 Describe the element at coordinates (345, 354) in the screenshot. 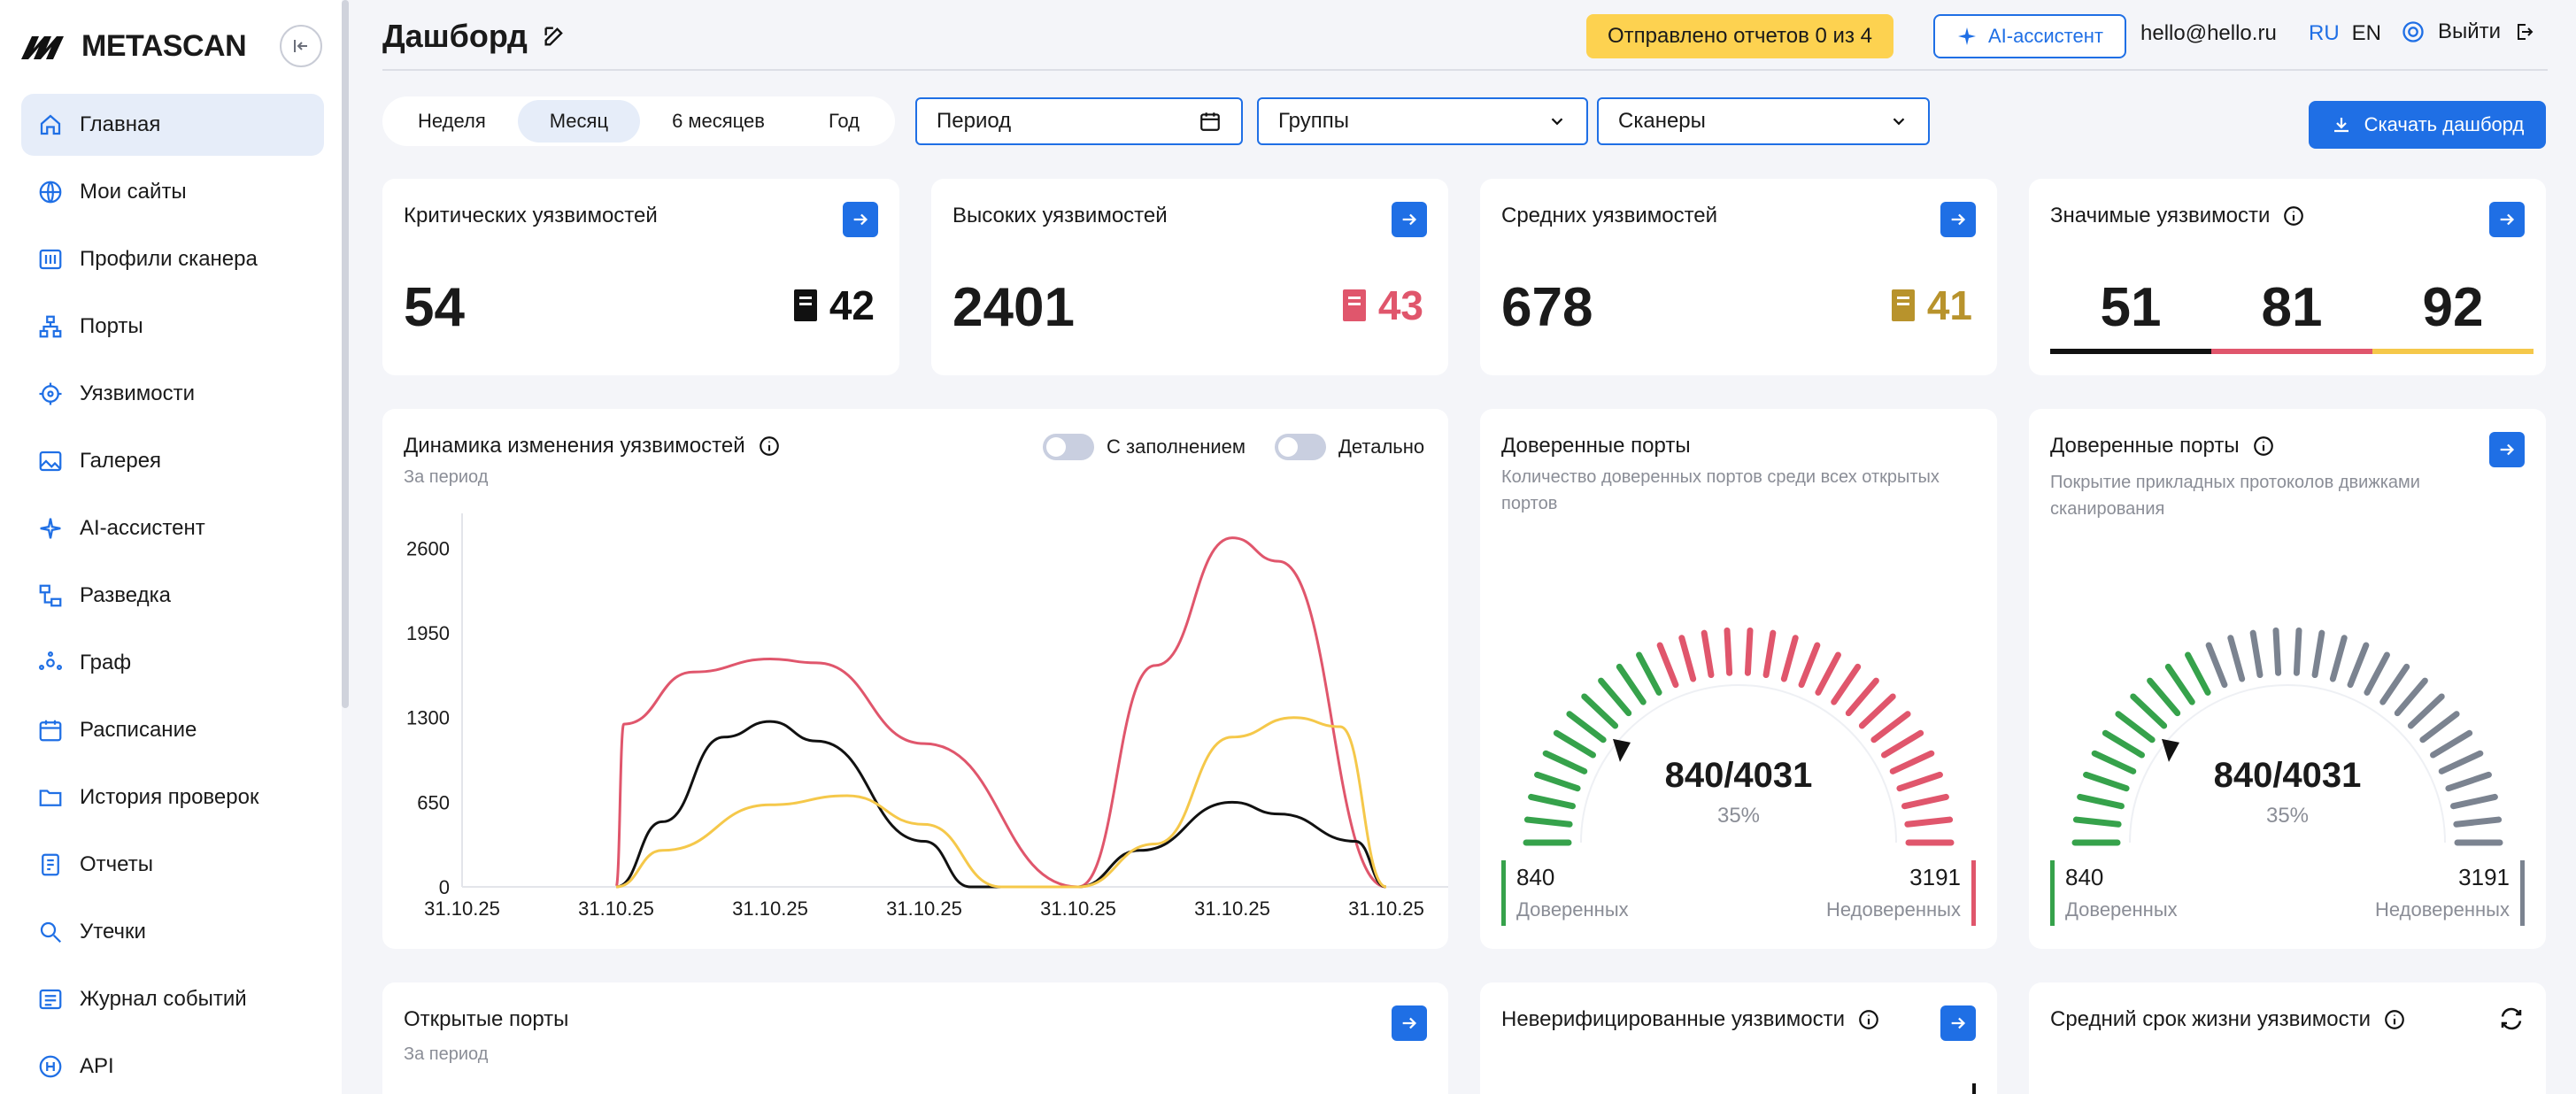

I see `sidebar-scrollbar` at that location.